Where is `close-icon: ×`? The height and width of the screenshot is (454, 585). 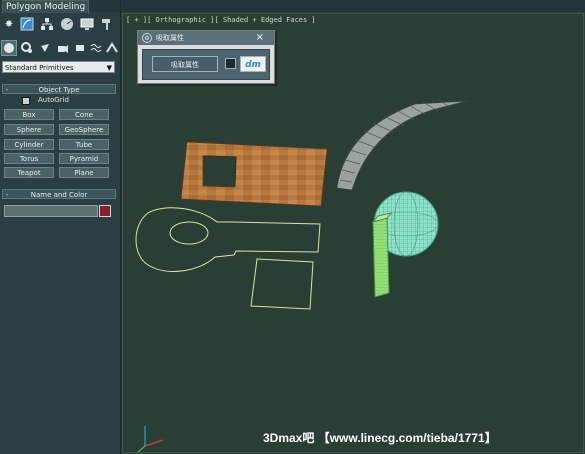 close-icon: × is located at coordinates (260, 38).